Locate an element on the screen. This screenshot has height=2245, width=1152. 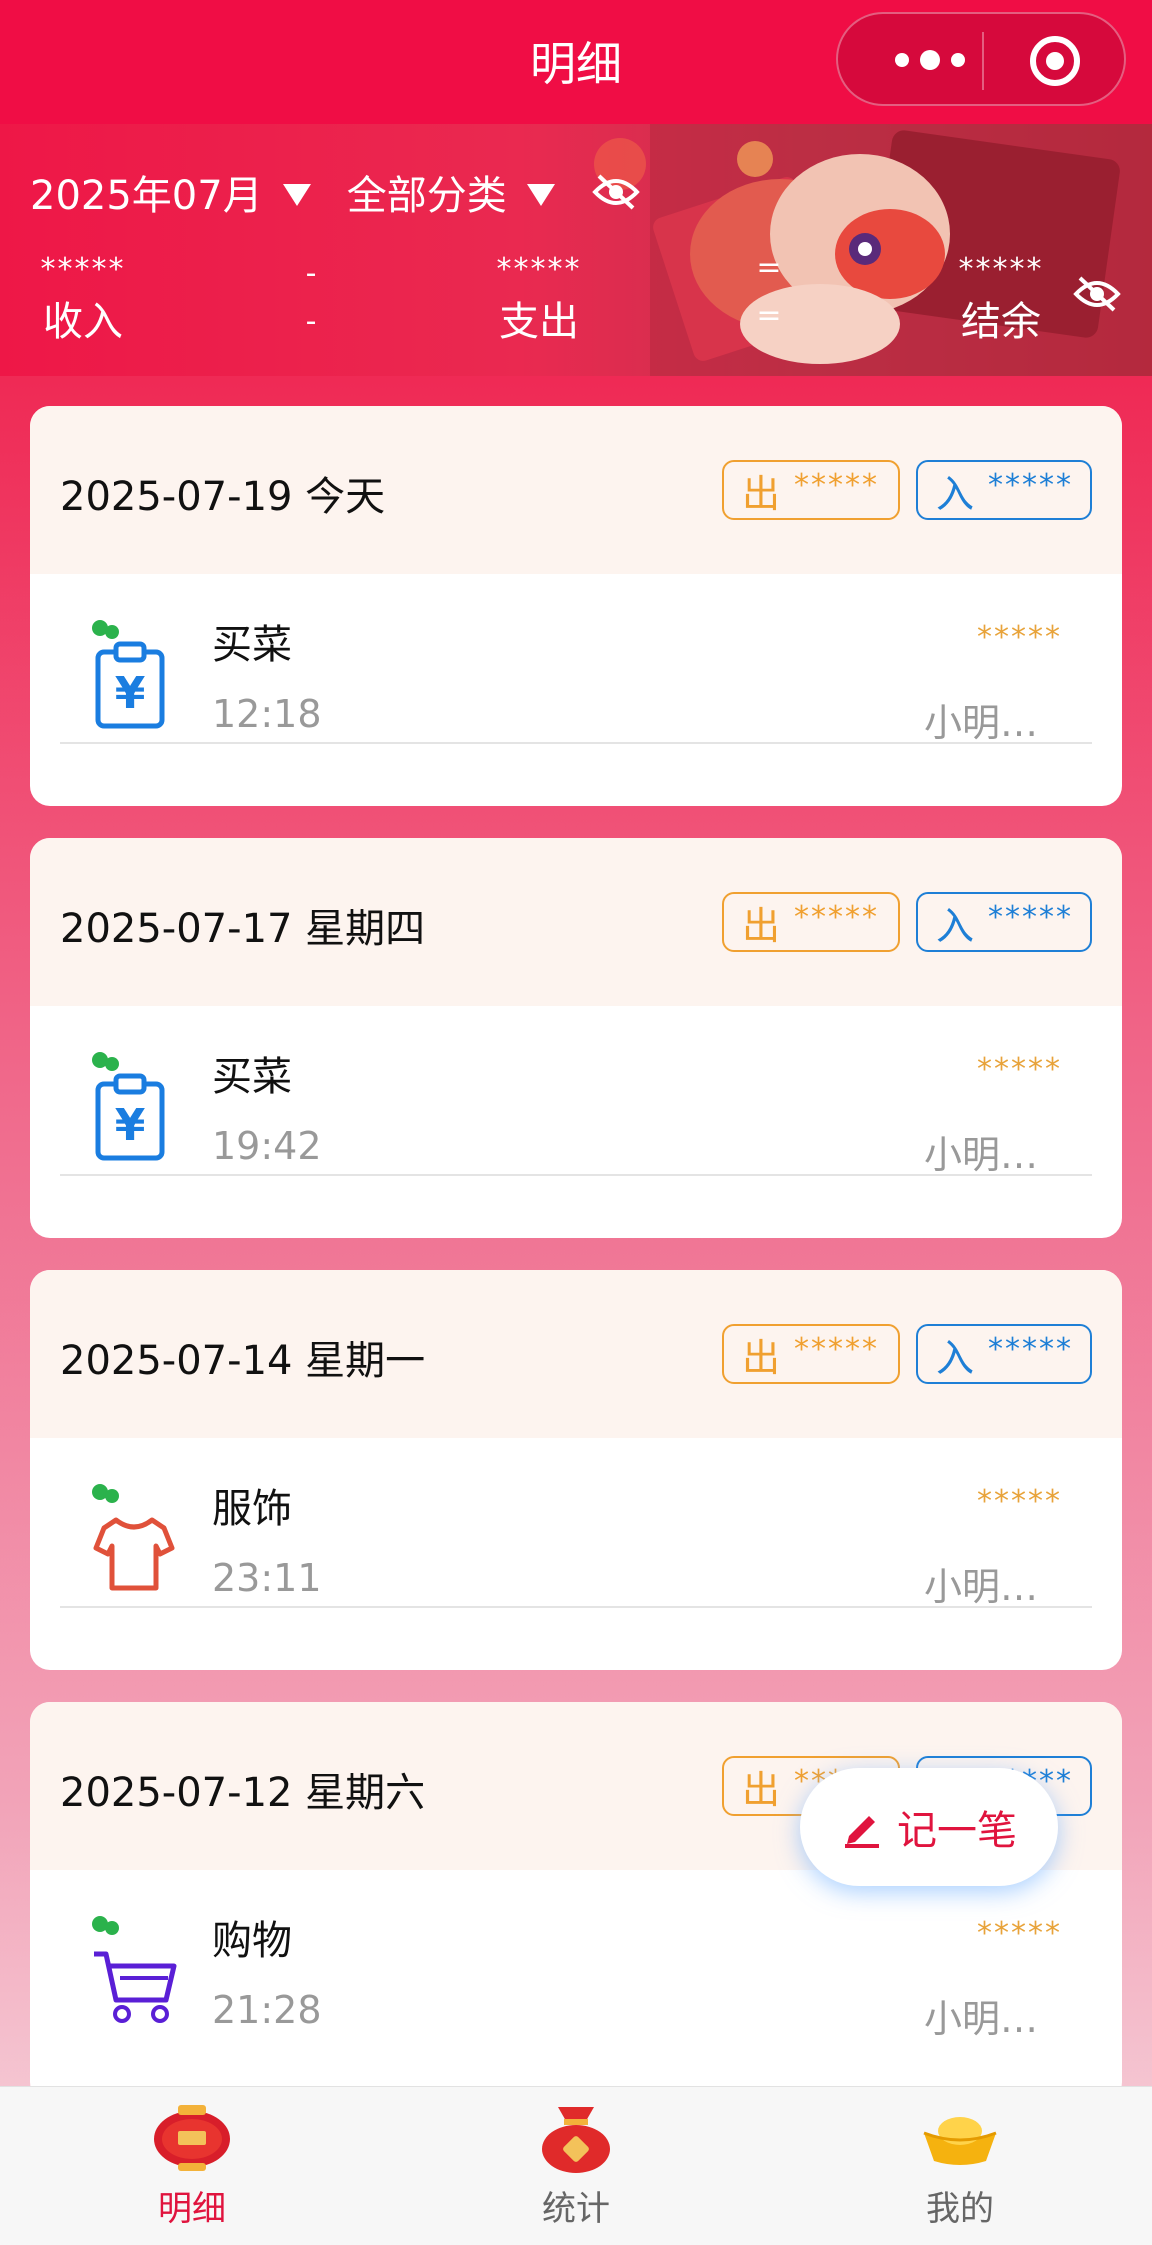
day-date: 2025-07-19 今天 is located at coordinates (223, 497).